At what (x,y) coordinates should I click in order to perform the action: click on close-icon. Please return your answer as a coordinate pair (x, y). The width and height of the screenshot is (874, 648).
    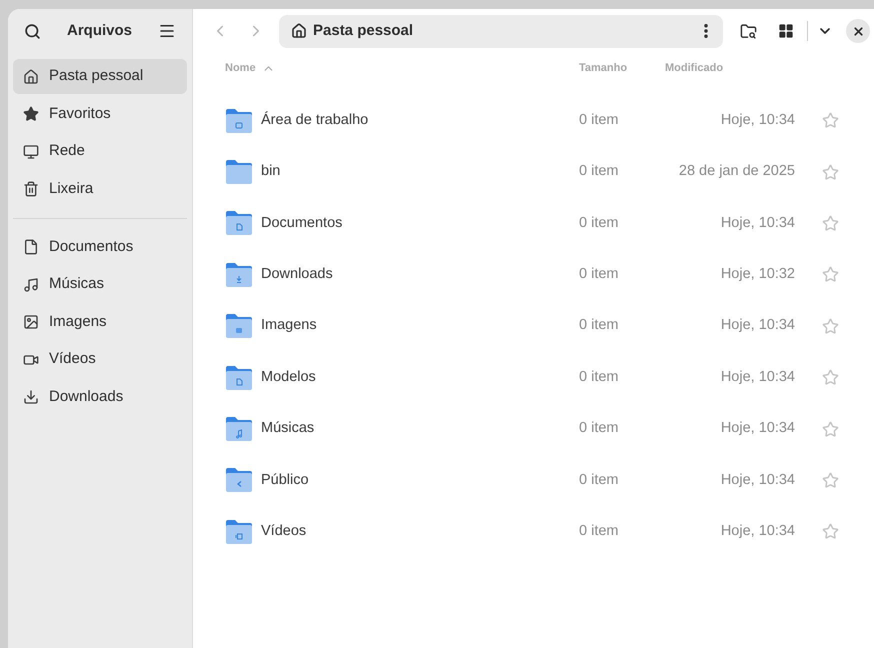
    Looking at the image, I should click on (858, 31).